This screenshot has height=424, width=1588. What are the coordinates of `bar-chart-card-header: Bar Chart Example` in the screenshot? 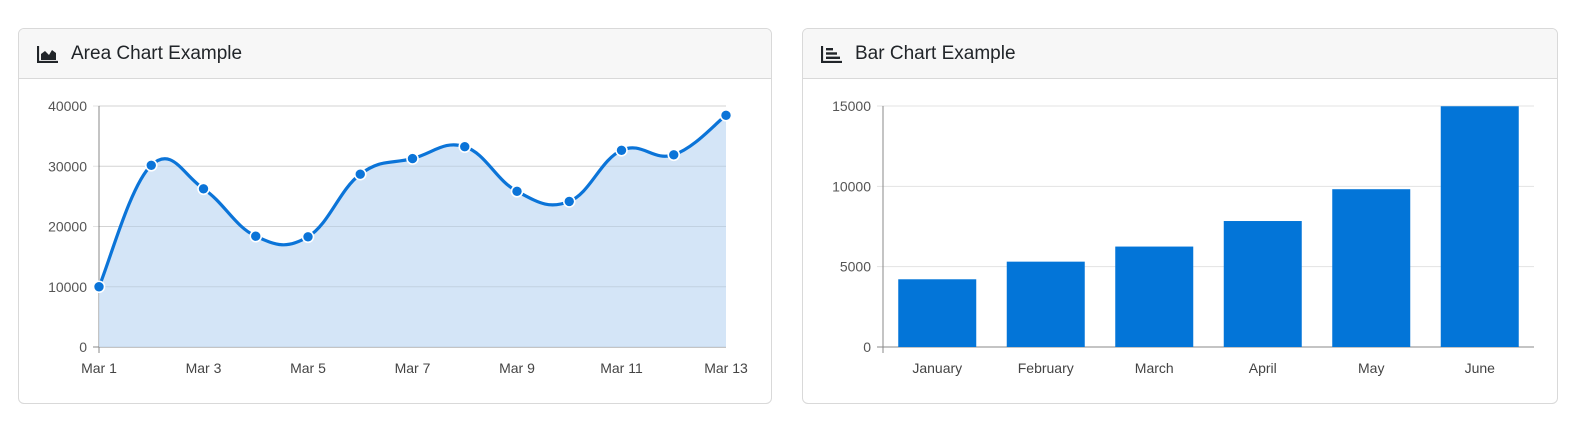 It's located at (1180, 54).